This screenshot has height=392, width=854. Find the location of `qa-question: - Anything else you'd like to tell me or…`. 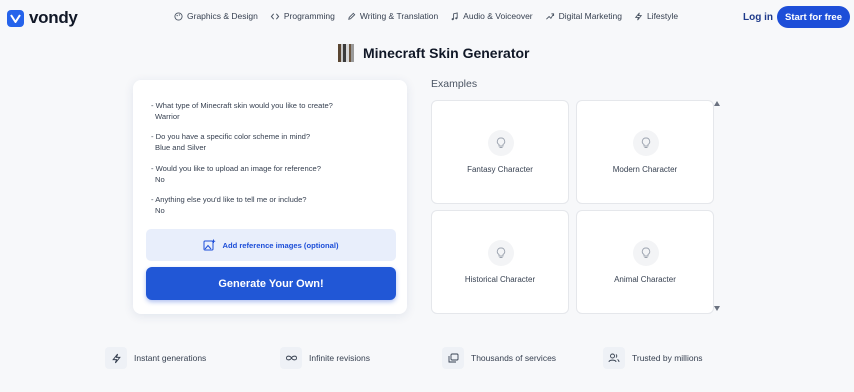

qa-question: - Anything else you'd like to tell me or… is located at coordinates (229, 199).